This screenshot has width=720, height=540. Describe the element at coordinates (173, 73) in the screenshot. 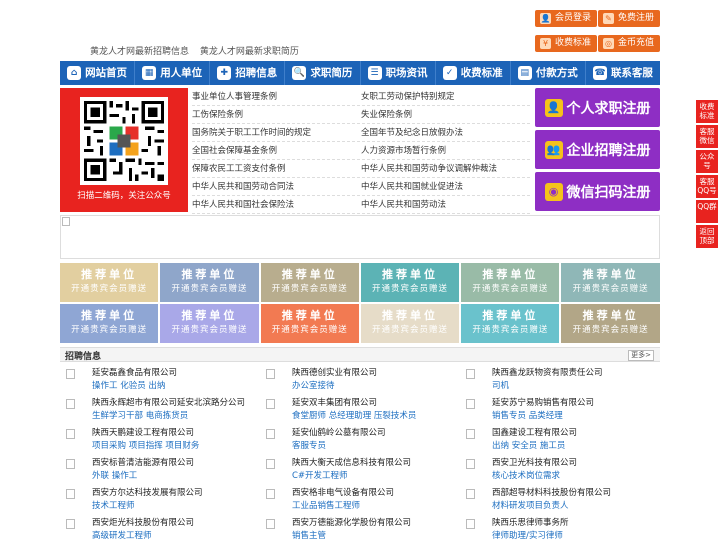

I see `nav-employers: ▦ 用人单位` at that location.